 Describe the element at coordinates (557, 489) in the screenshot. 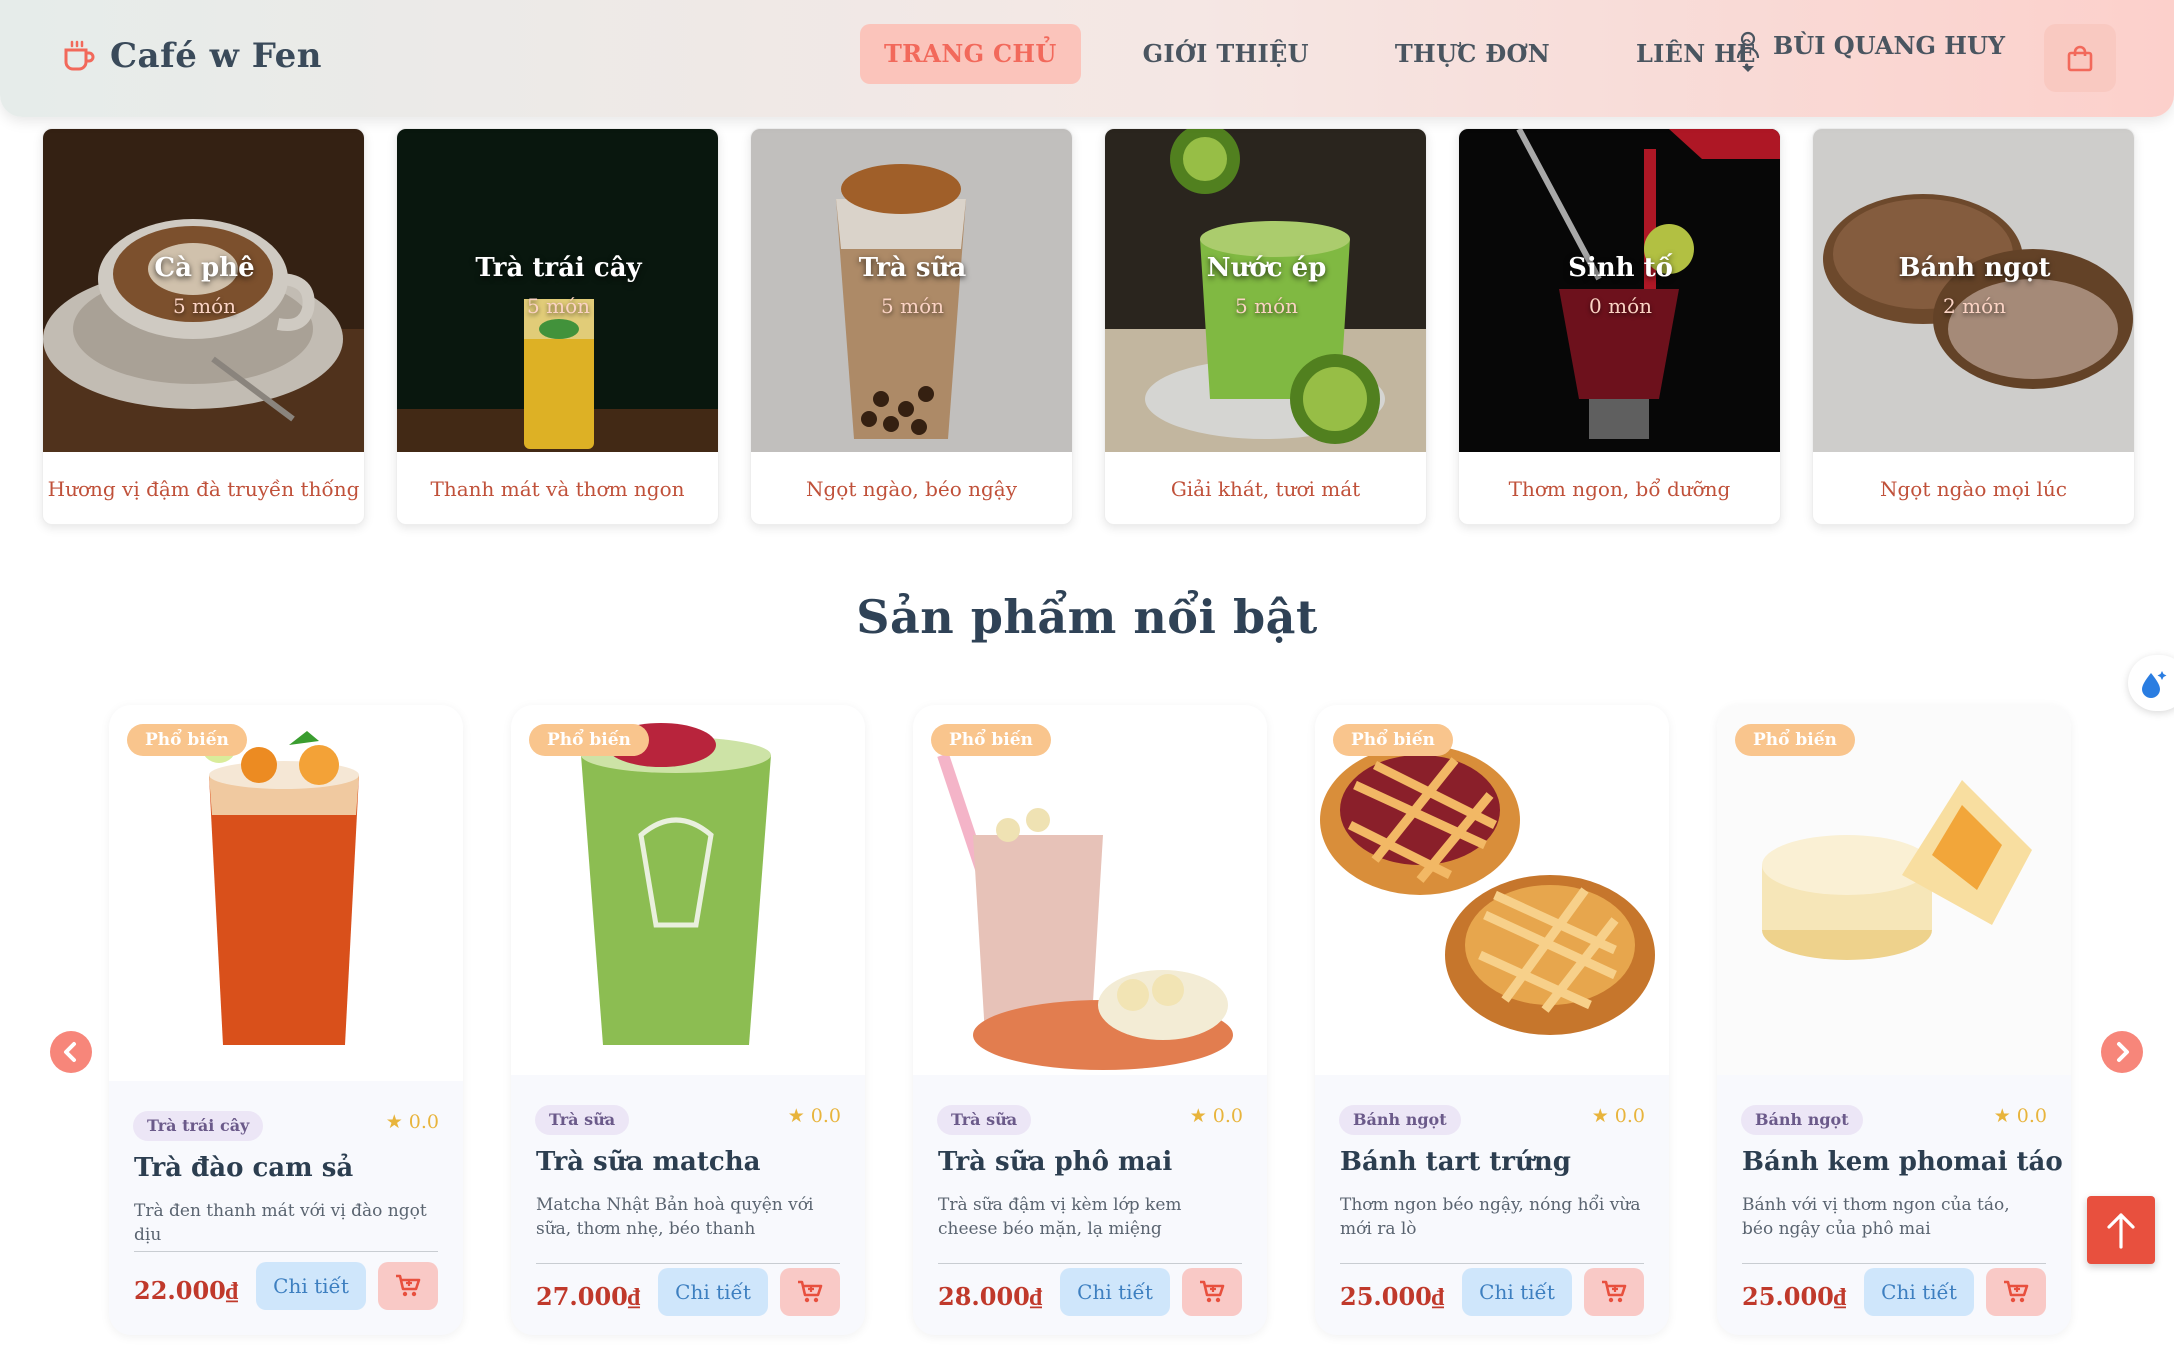

I see `category-desc: Thanh mát và thơm ngon` at that location.